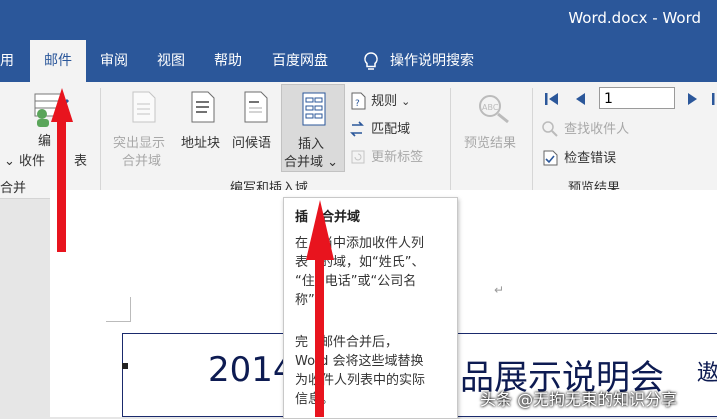 This screenshot has width=717, height=419. I want to click on preview-results-icon: ABC, so click(494, 109).